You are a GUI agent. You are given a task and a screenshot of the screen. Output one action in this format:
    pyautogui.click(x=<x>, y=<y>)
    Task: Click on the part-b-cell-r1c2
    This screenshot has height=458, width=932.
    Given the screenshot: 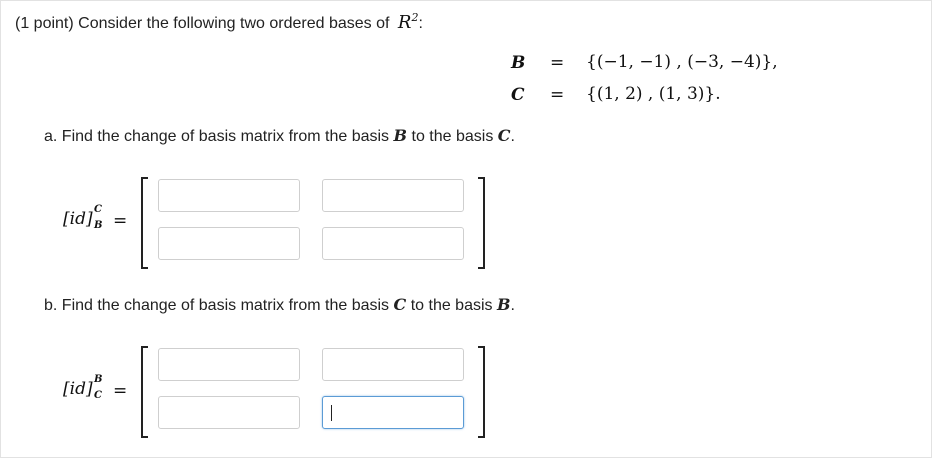 What is the action you would take?
    pyautogui.click(x=393, y=364)
    